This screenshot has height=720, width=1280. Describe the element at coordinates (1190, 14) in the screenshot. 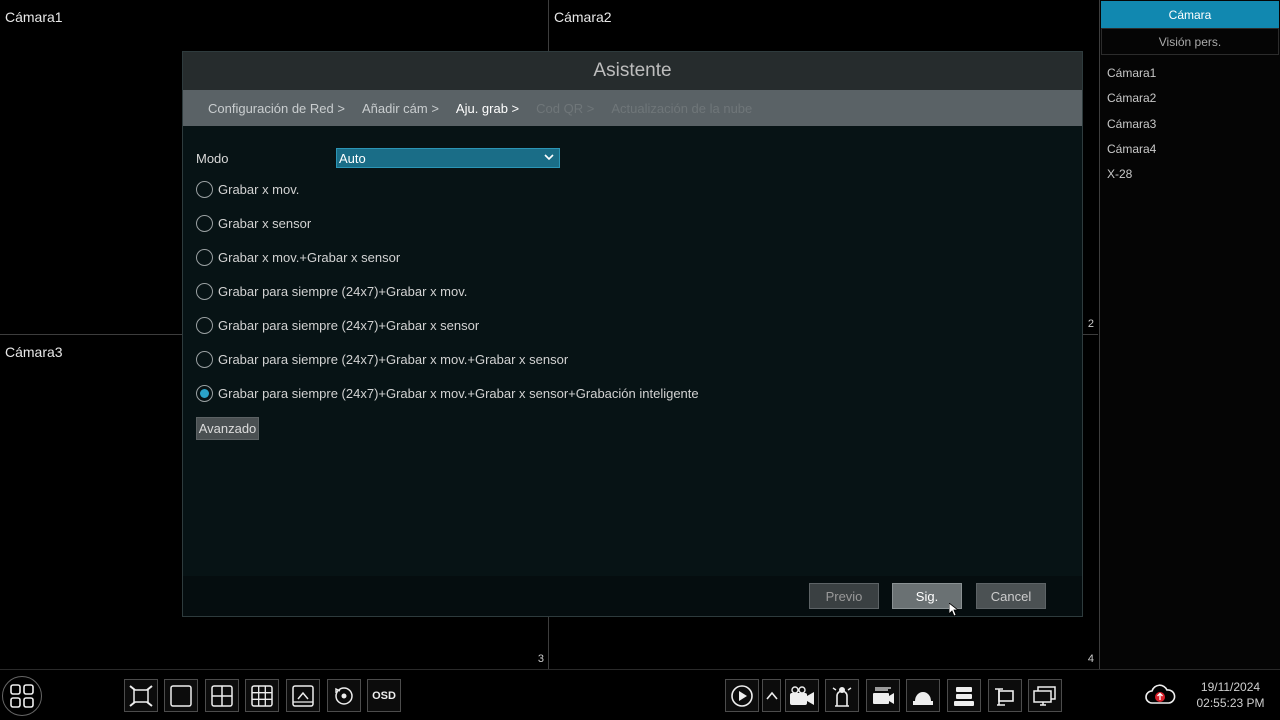

I see `tab-camera: Cámara` at that location.